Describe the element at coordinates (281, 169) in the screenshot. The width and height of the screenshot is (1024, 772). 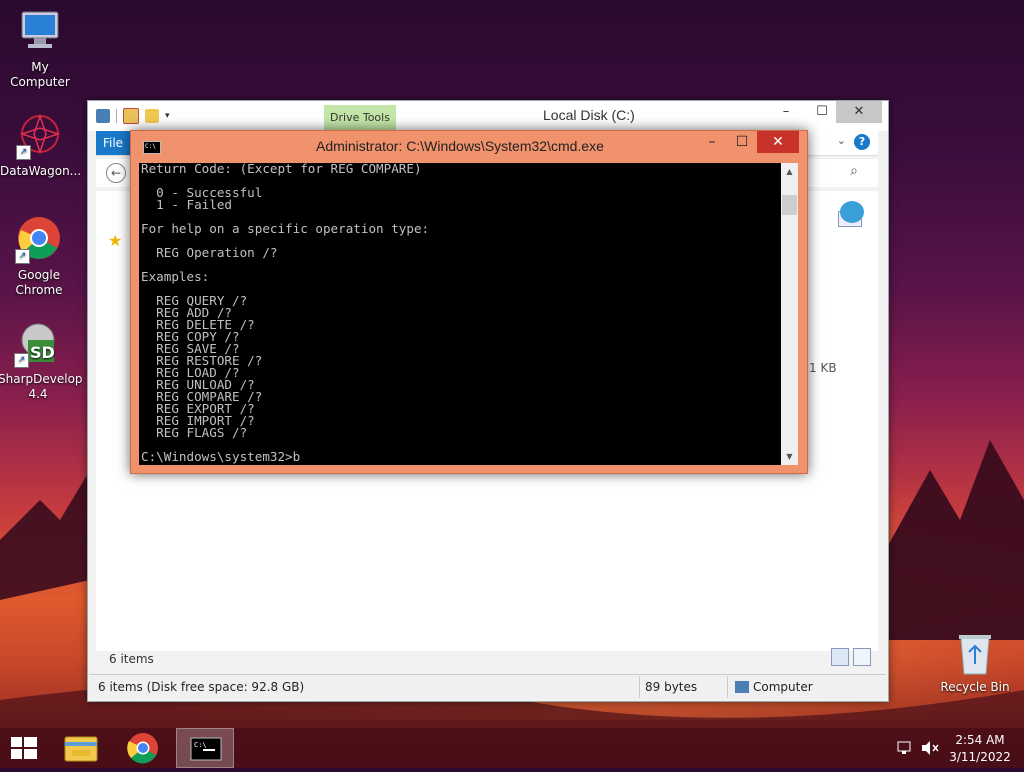
I see `cmd-line: Return Code: (Except for REG COMPARE)` at that location.